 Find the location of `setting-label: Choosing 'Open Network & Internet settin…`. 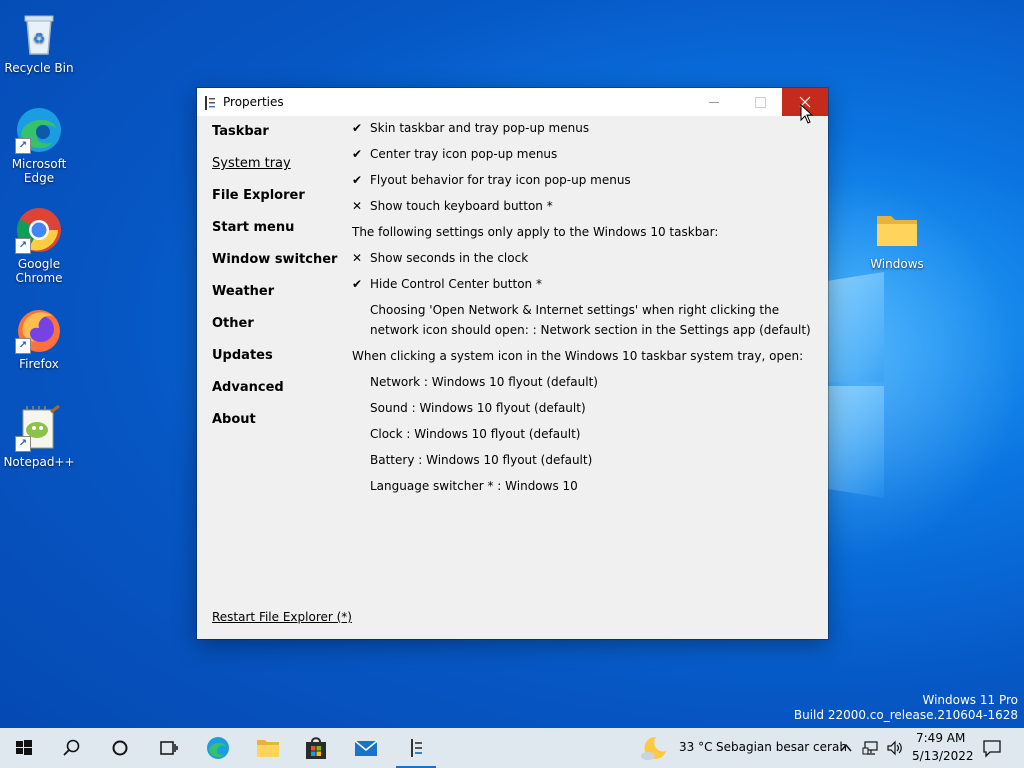

setting-label: Choosing 'Open Network & Internet settin… is located at coordinates (575, 310).